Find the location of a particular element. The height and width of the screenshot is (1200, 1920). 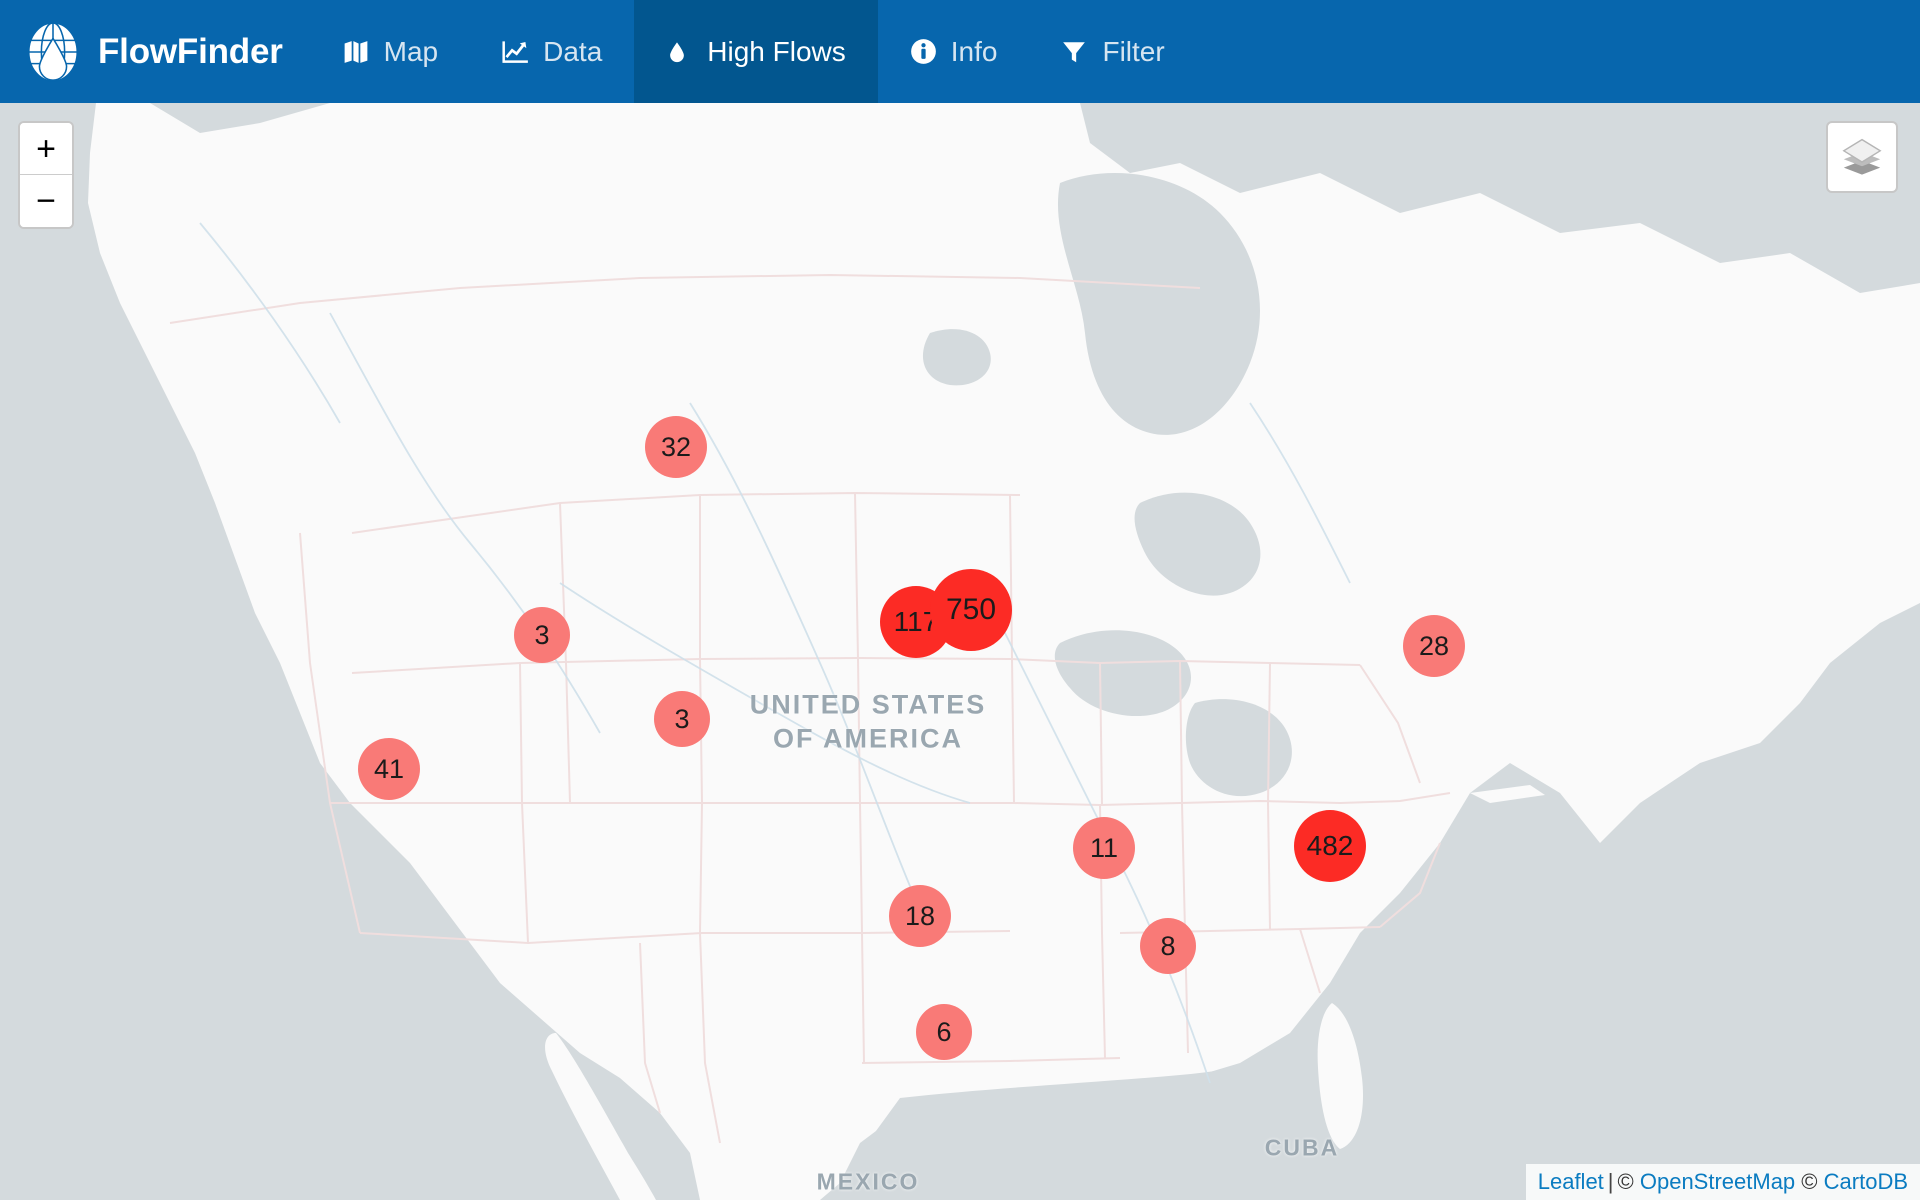

map-zoom-control: + − is located at coordinates (46, 175).